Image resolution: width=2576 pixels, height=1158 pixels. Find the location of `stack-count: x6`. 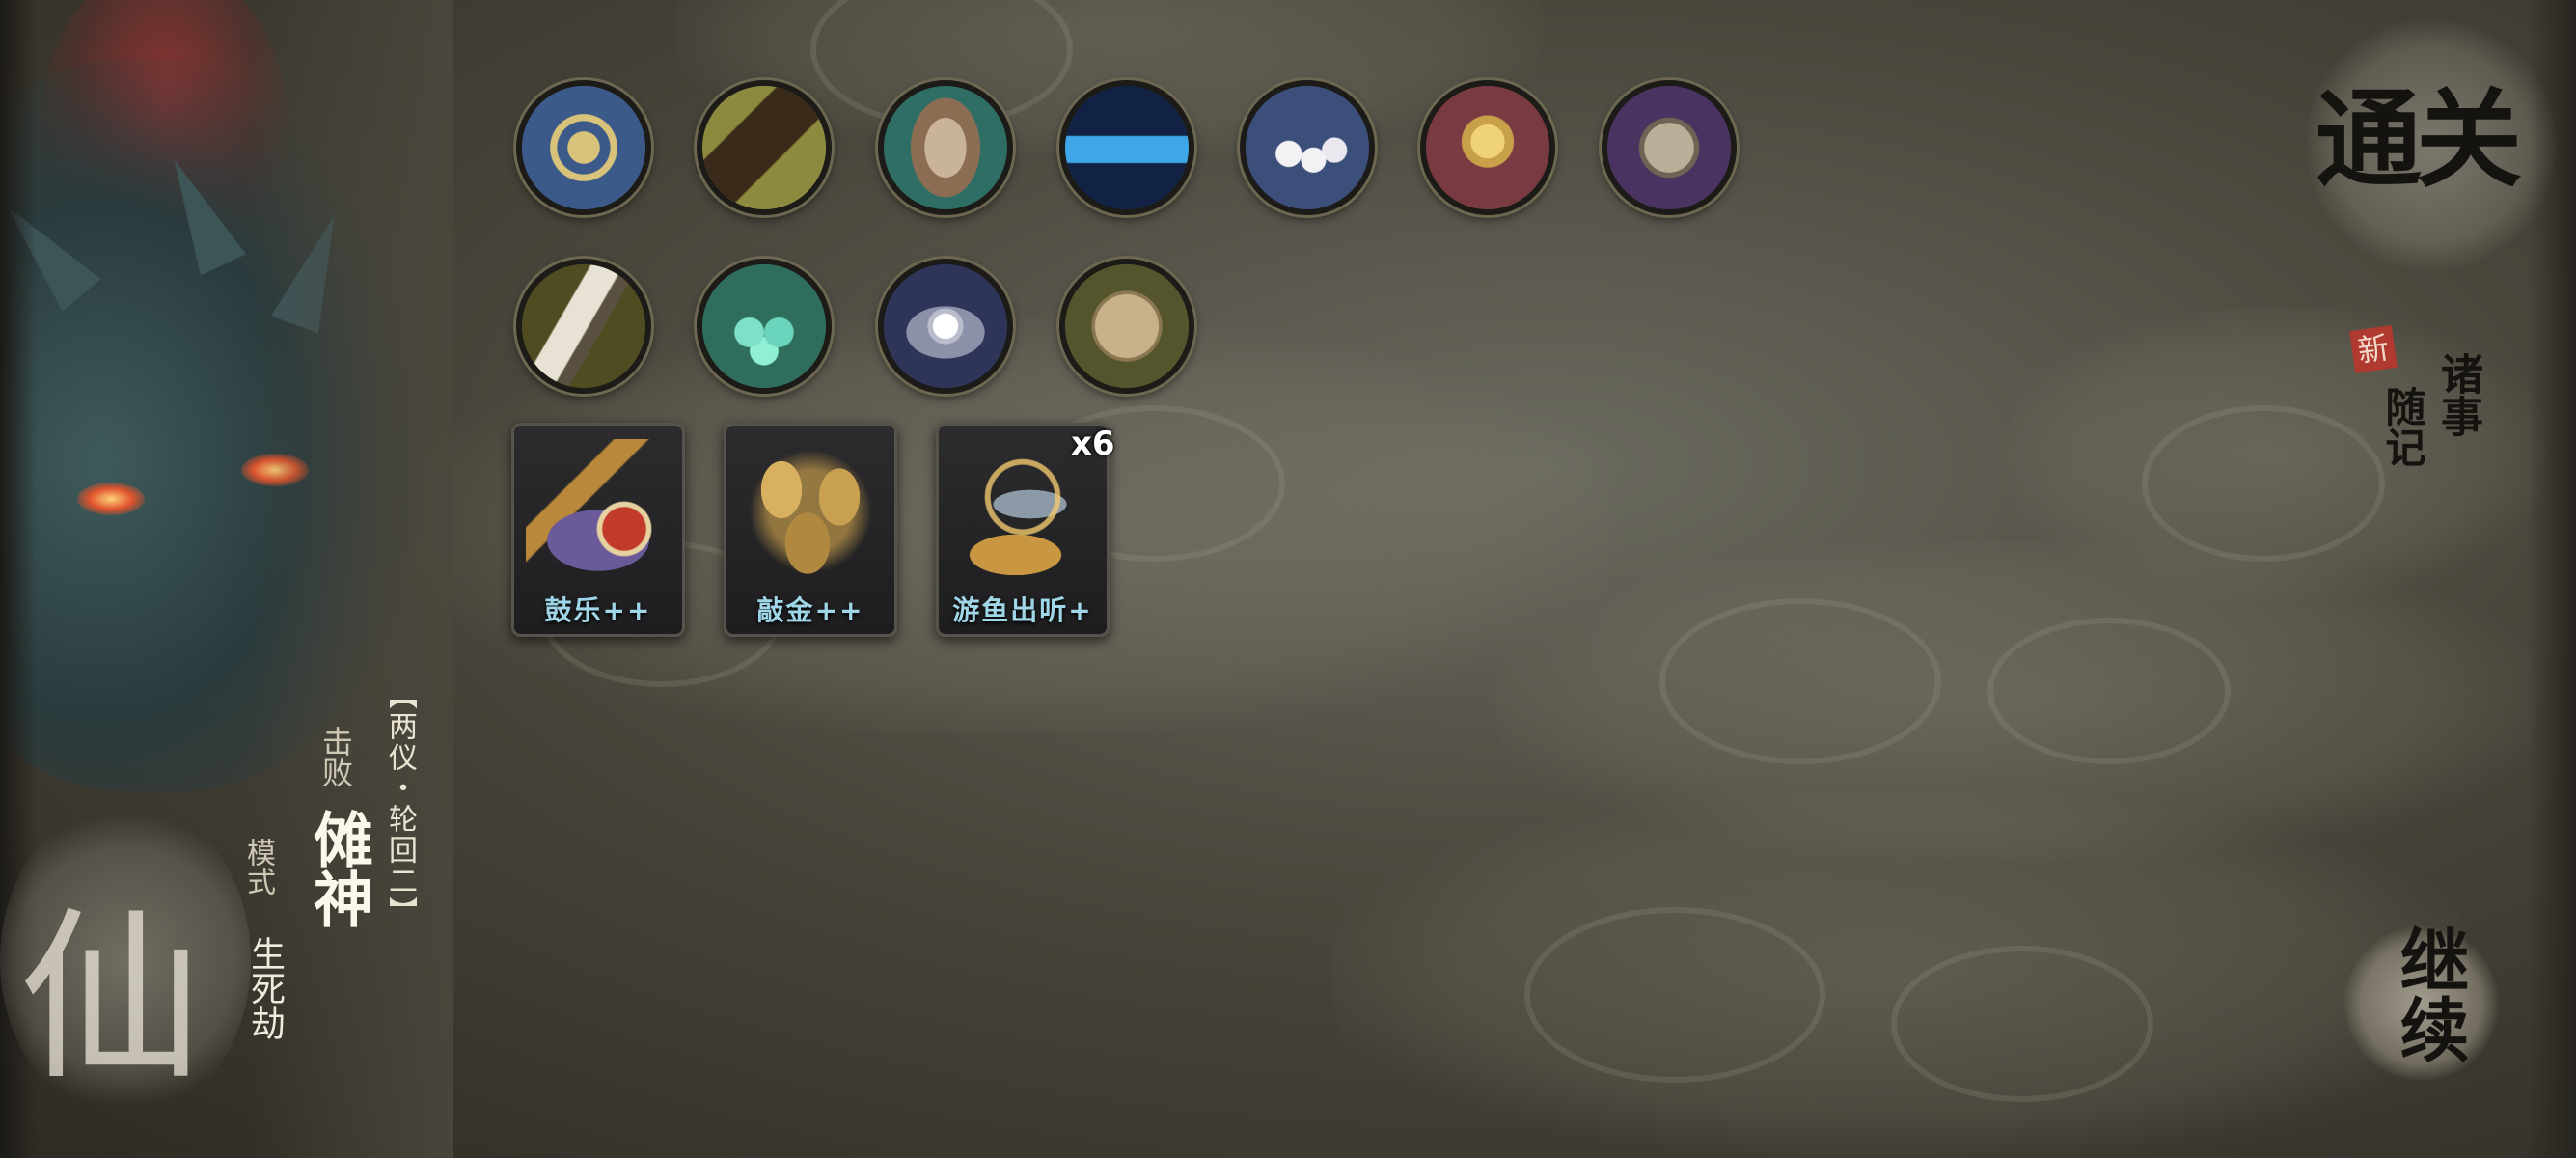

stack-count: x6 is located at coordinates (1093, 444).